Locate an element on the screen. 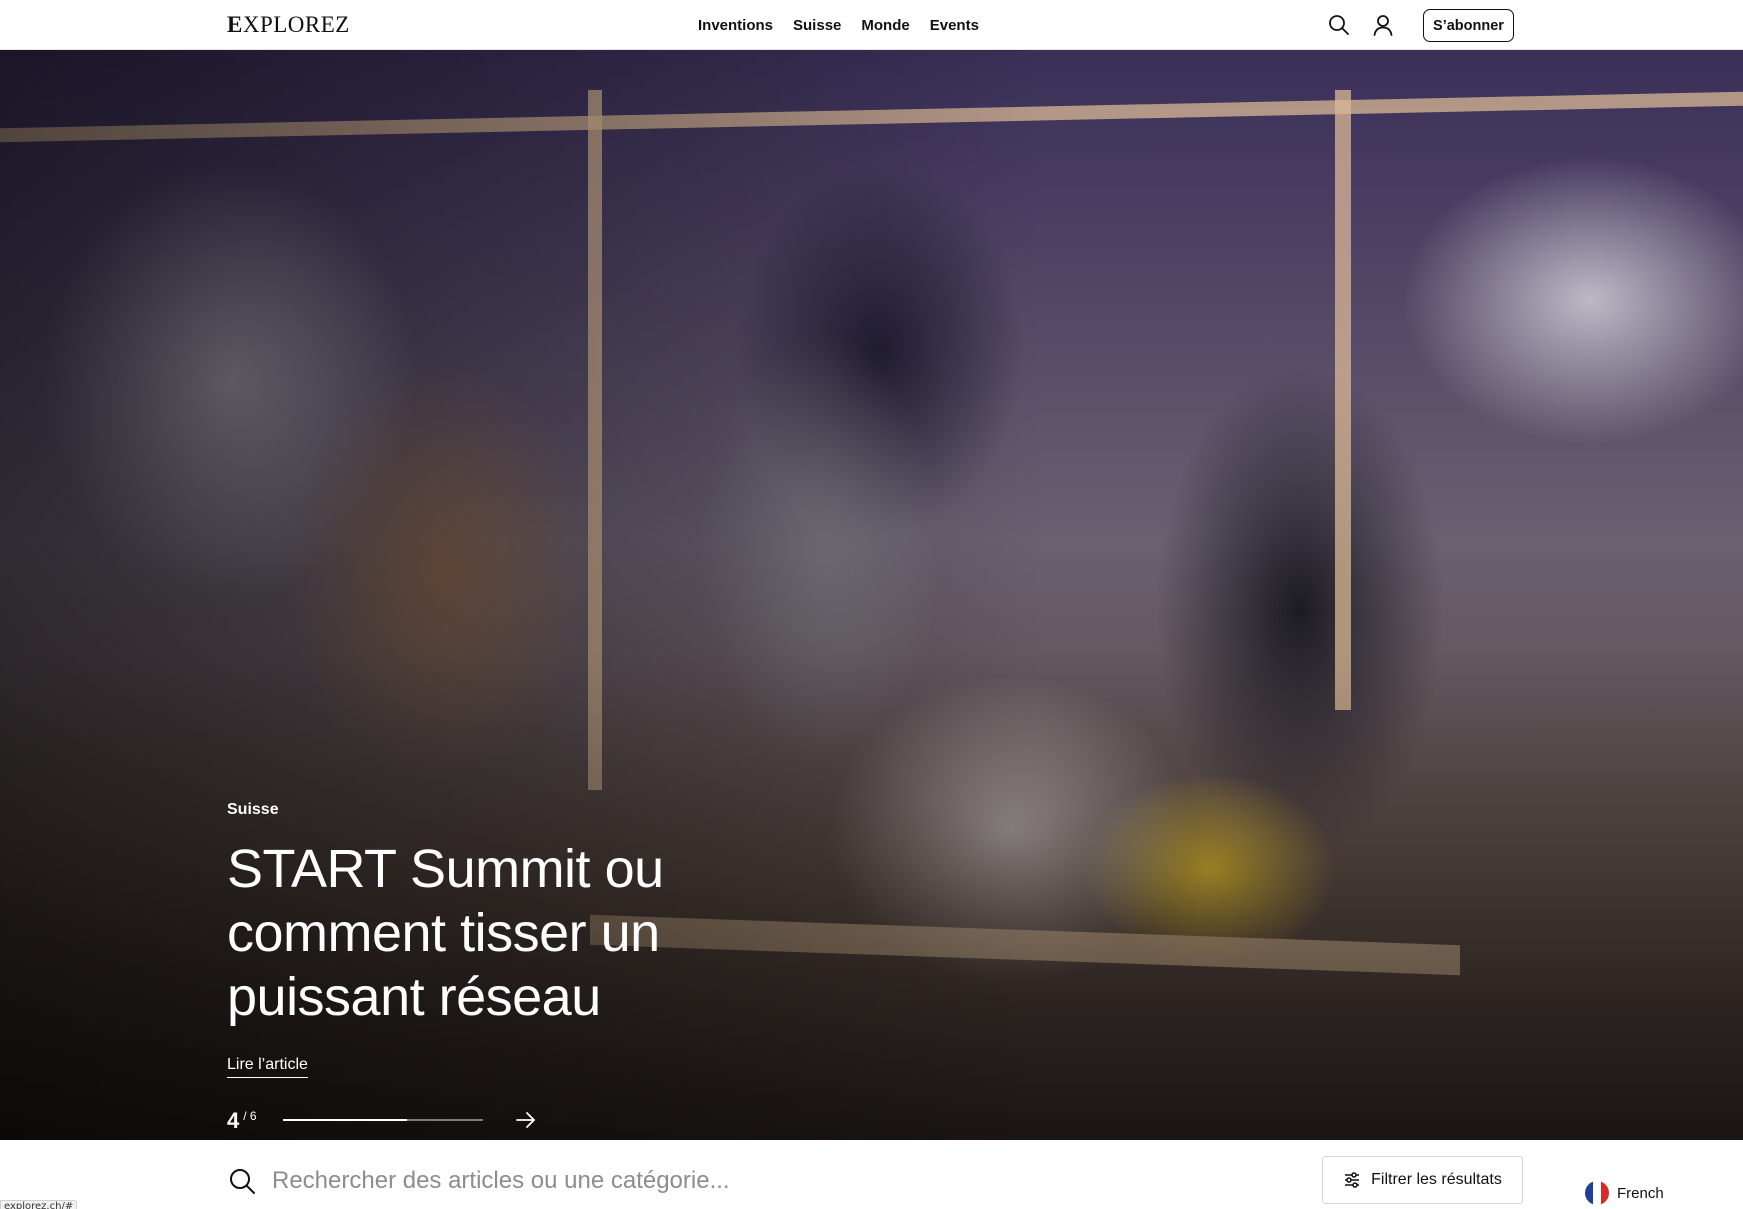 The height and width of the screenshot is (1209, 1743). language-label: French is located at coordinates (1640, 1193).